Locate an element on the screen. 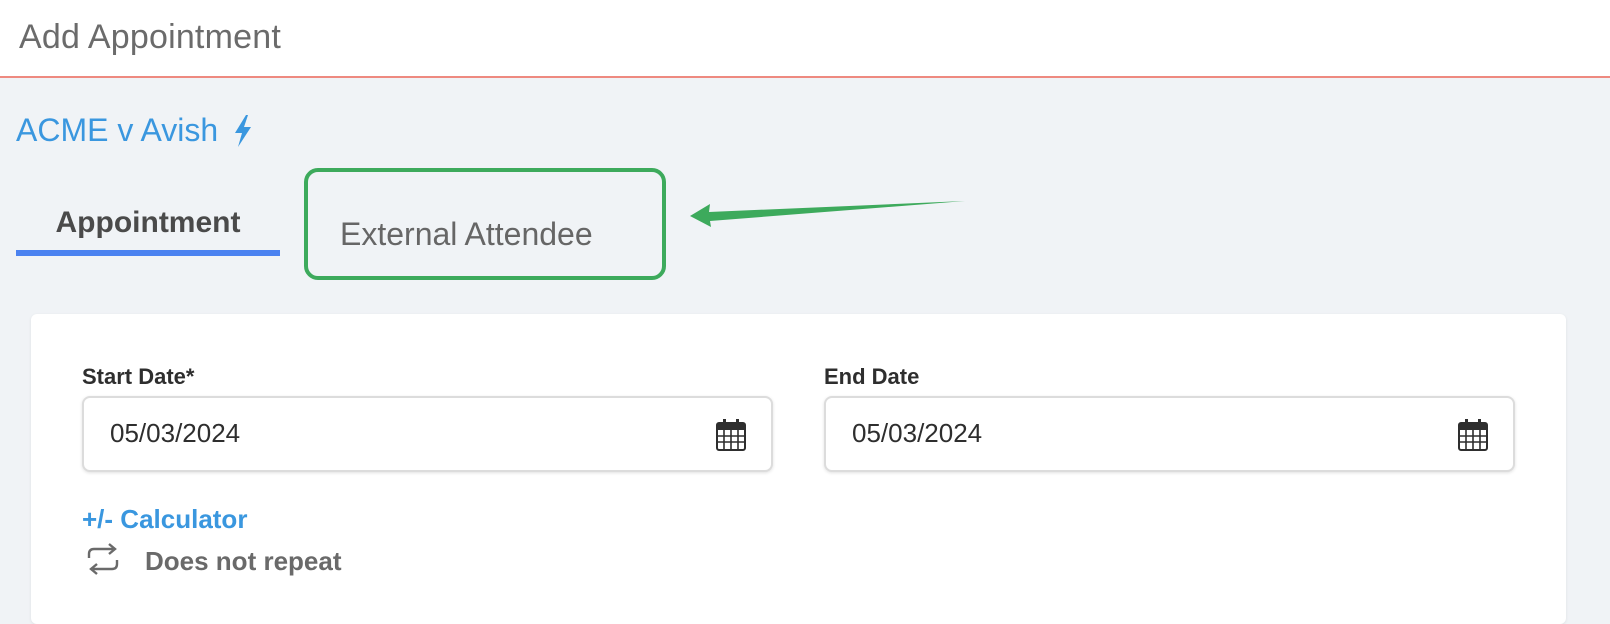  tab-external-attendee: External Attendee is located at coordinates (485, 224).